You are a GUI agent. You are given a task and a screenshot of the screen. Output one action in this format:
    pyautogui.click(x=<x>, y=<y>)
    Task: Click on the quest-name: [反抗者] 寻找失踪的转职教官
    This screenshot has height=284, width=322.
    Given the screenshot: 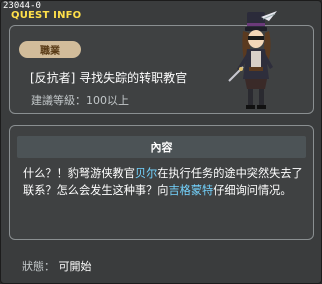 What is the action you would take?
    pyautogui.click(x=109, y=78)
    